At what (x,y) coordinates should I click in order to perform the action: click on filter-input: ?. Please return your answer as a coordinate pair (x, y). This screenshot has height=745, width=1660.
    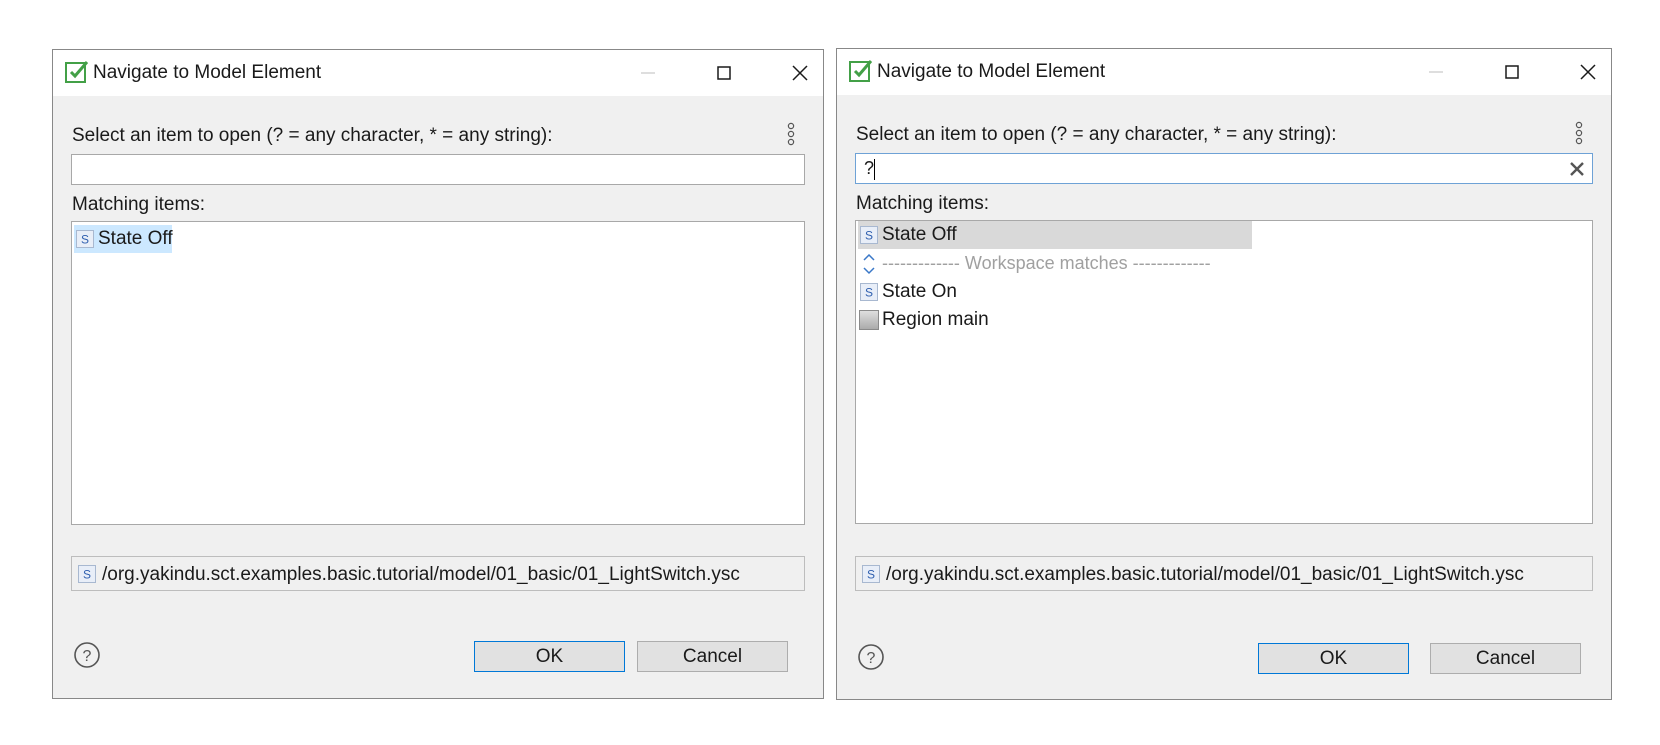
    Looking at the image, I should click on (1224, 168).